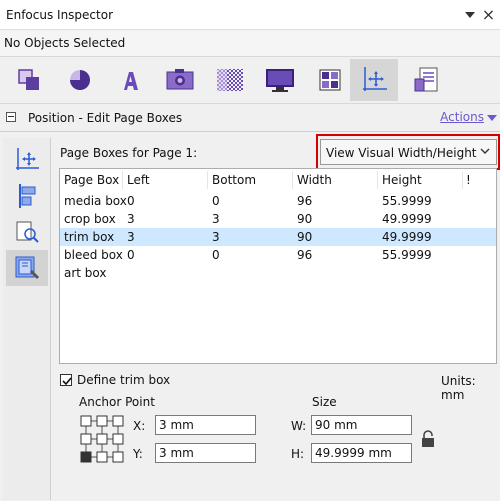 The image size is (500, 501). Describe the element at coordinates (91, 180) in the screenshot. I see `col-header-page-box: Page Box` at that location.